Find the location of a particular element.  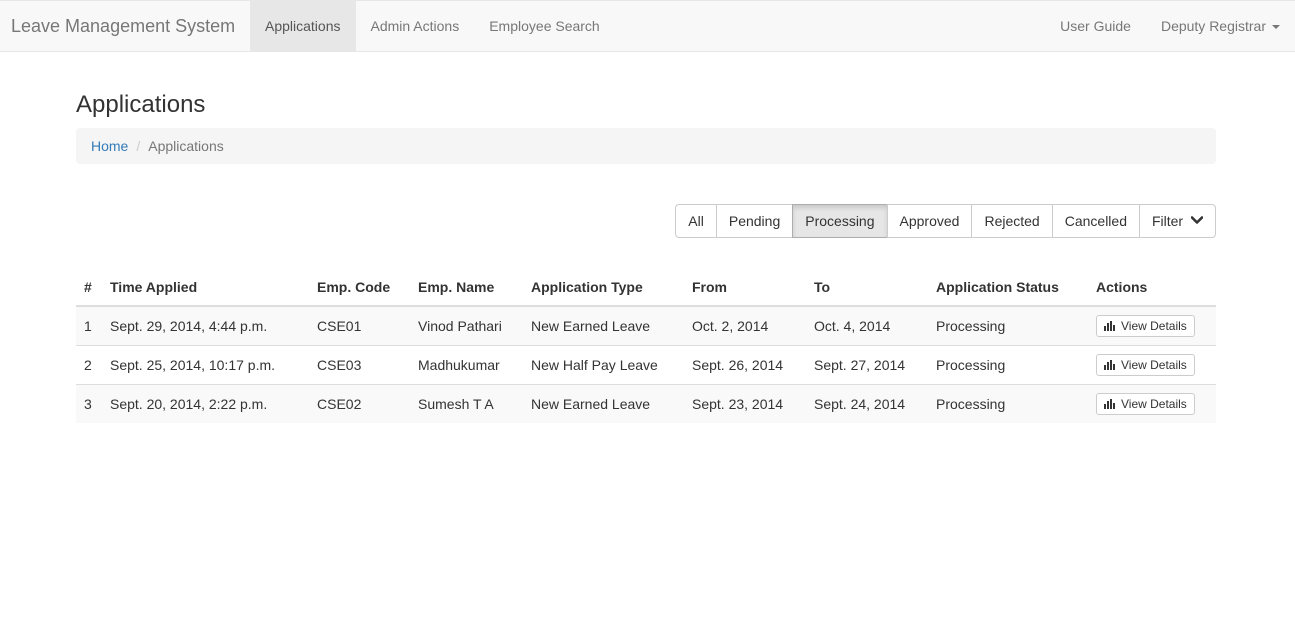

breadcrumb-current: Applications is located at coordinates (186, 146).